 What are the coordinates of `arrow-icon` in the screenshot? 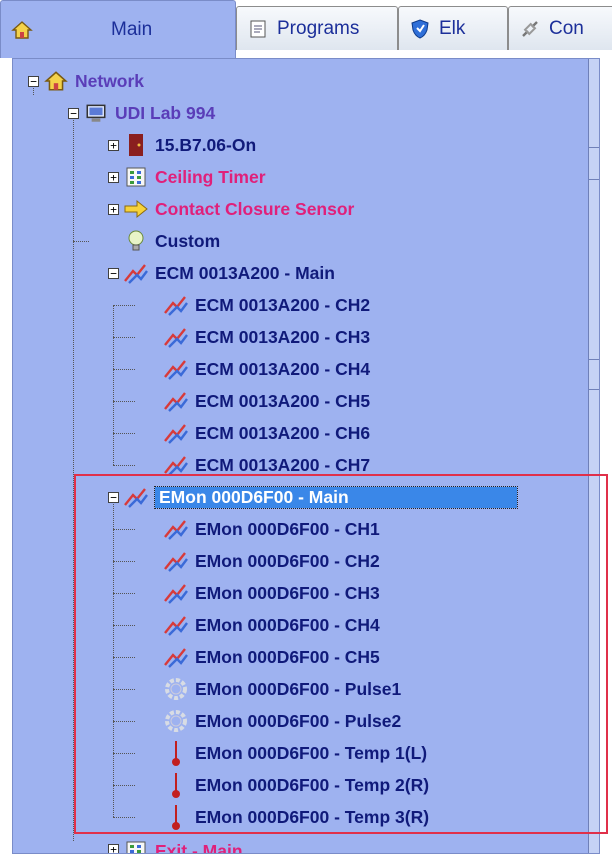 It's located at (136, 209).